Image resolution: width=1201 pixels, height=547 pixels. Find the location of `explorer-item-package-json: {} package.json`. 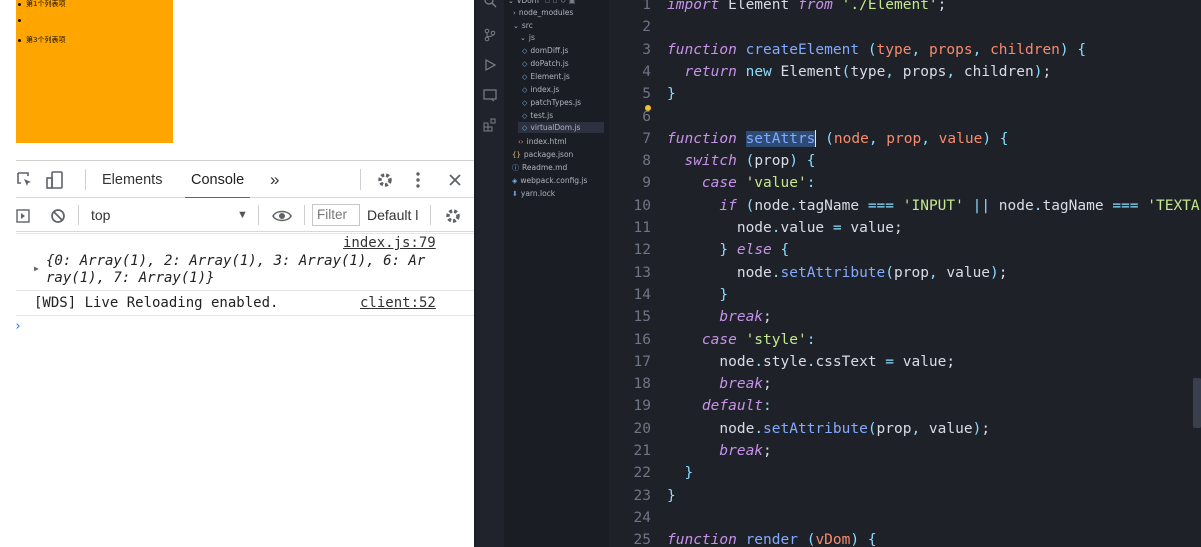

explorer-item-package-json: {} package.json is located at coordinates (542, 154).